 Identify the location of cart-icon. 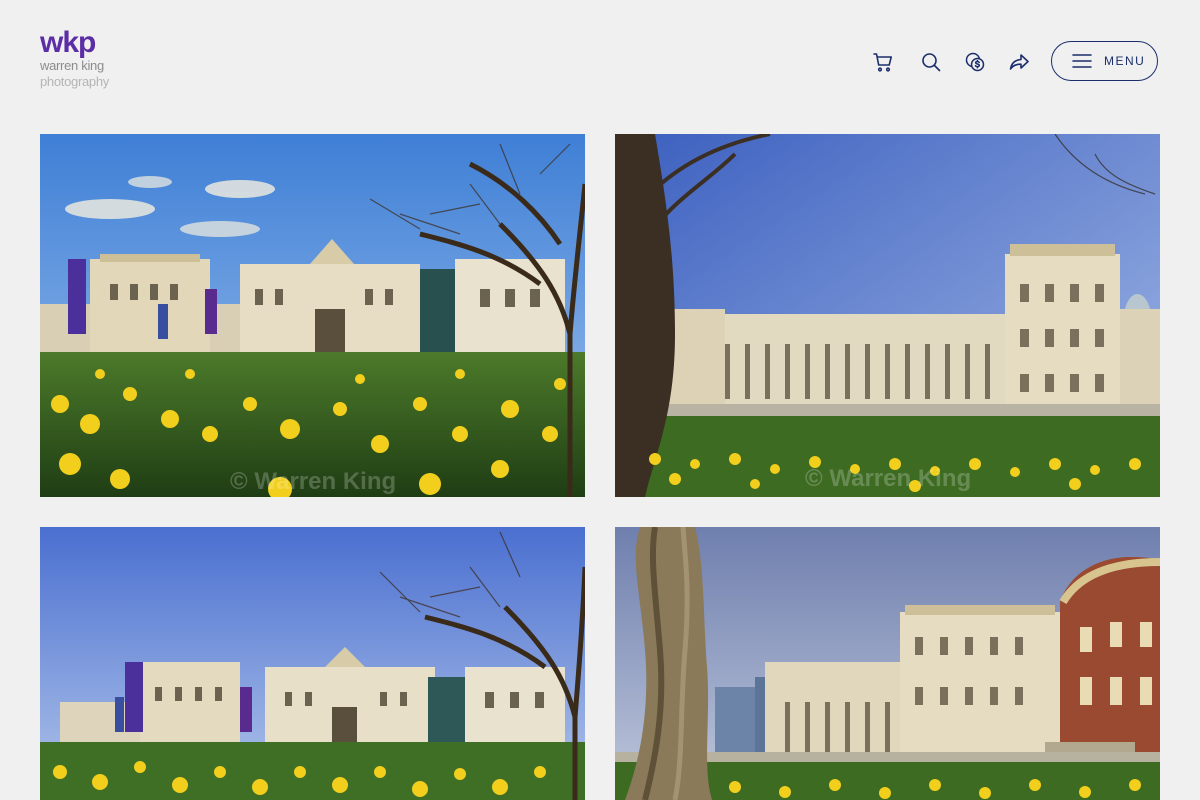
(882, 62).